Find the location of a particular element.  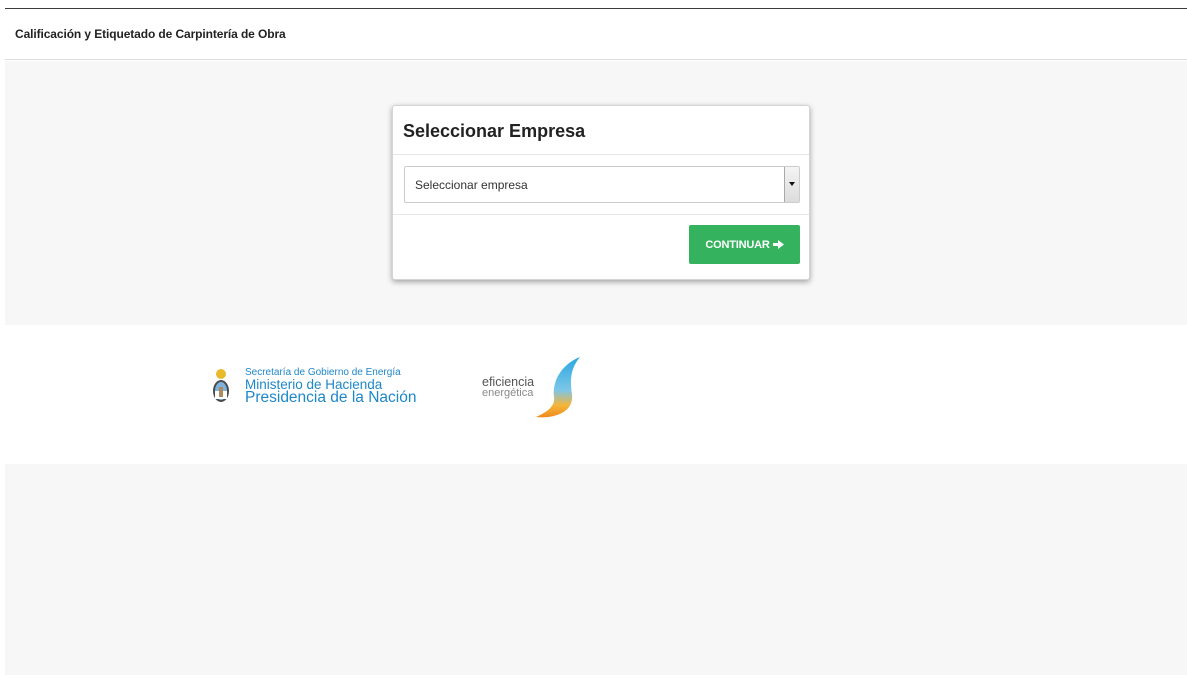

energy-drop-icon is located at coordinates (558, 387).